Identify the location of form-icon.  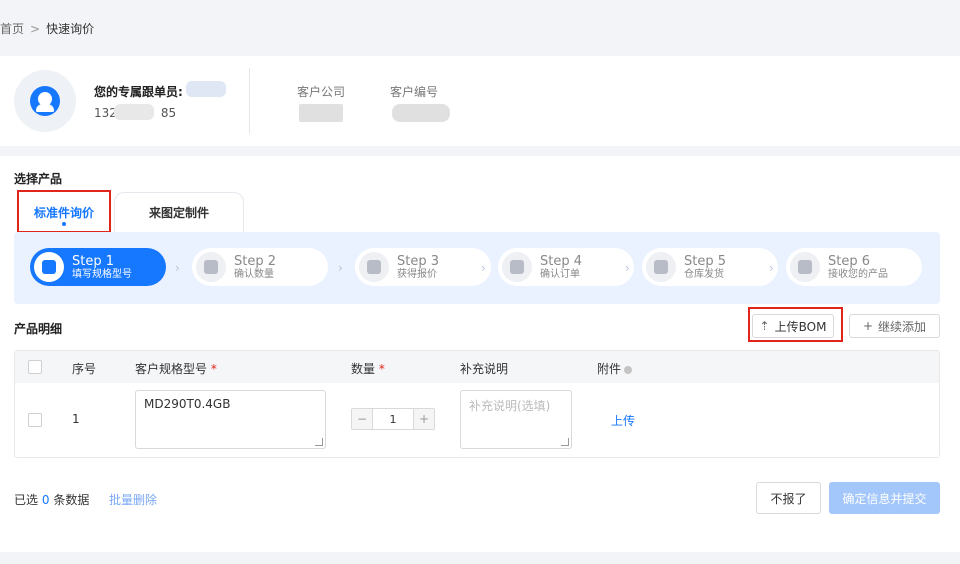
(49, 267).